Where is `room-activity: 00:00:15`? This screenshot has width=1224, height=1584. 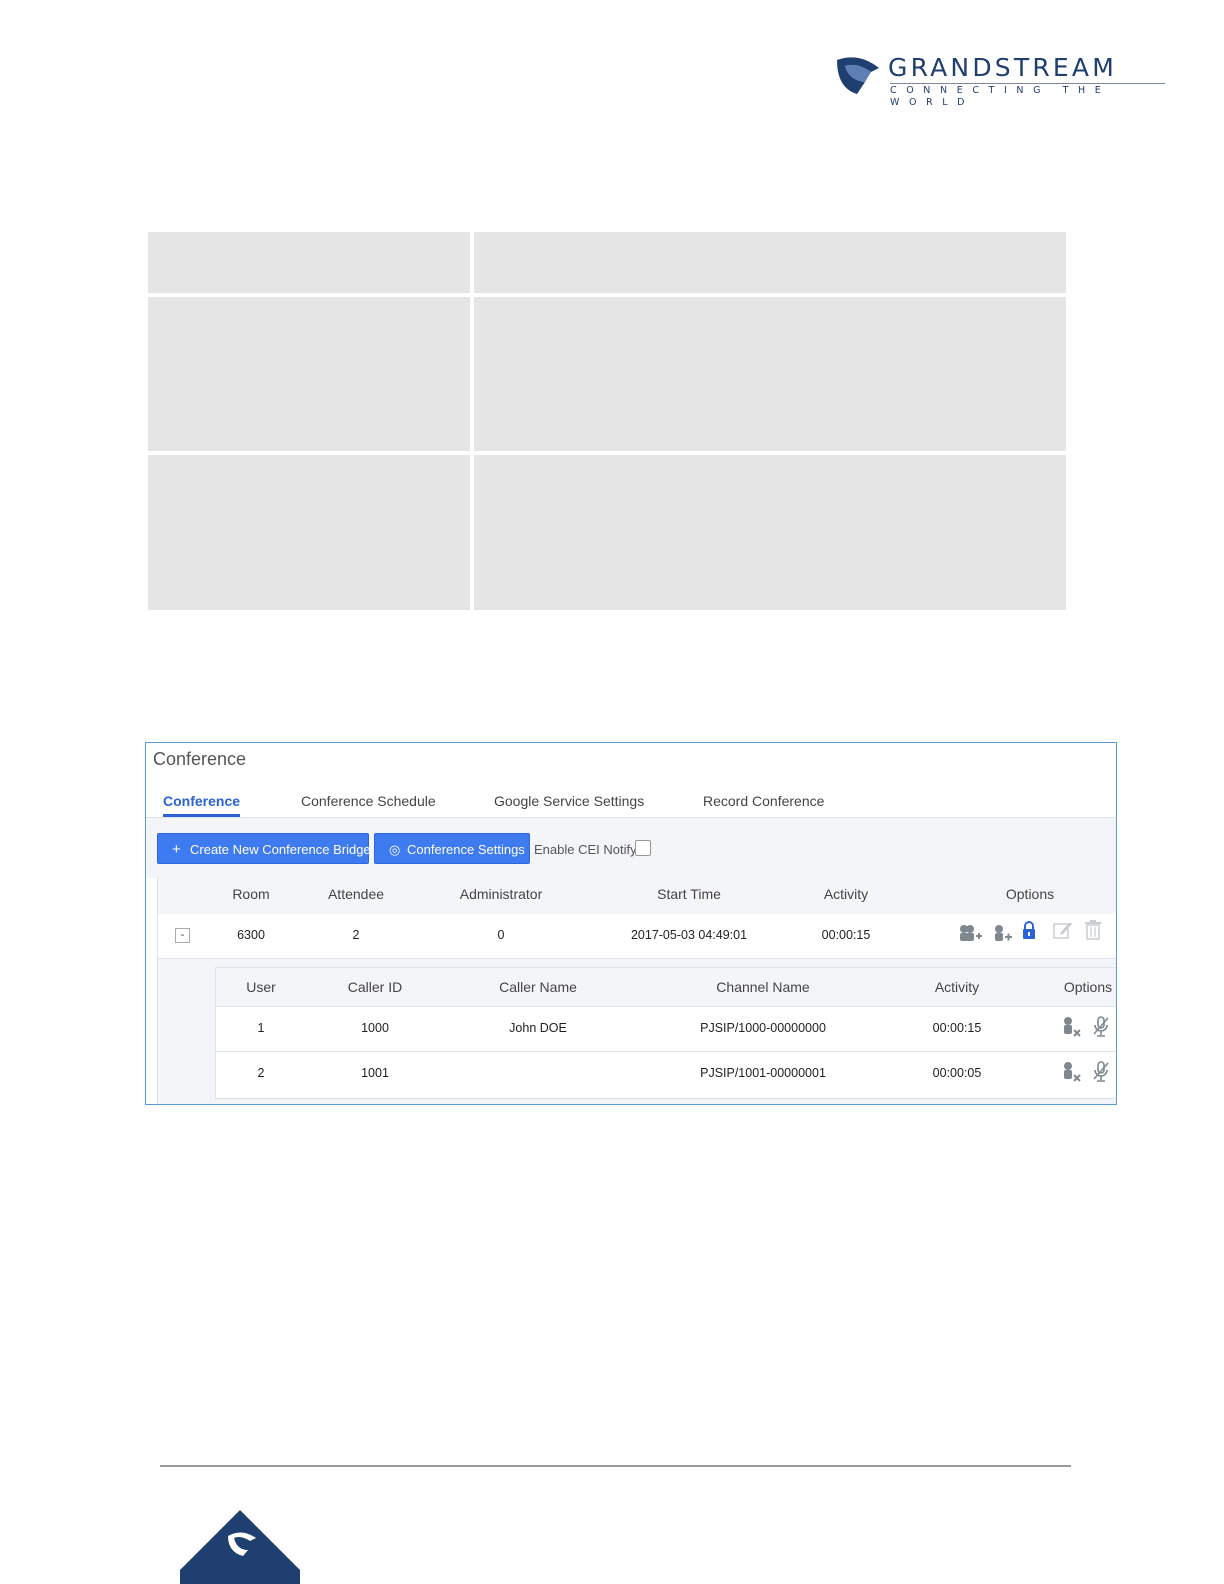
room-activity: 00:00:15 is located at coordinates (846, 935).